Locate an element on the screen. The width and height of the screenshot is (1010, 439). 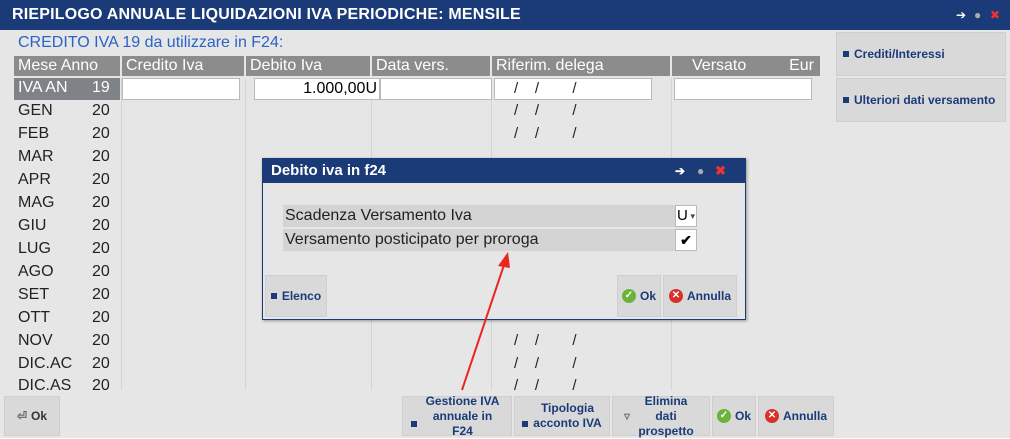
annotation-arrow is located at coordinates (485, 321).